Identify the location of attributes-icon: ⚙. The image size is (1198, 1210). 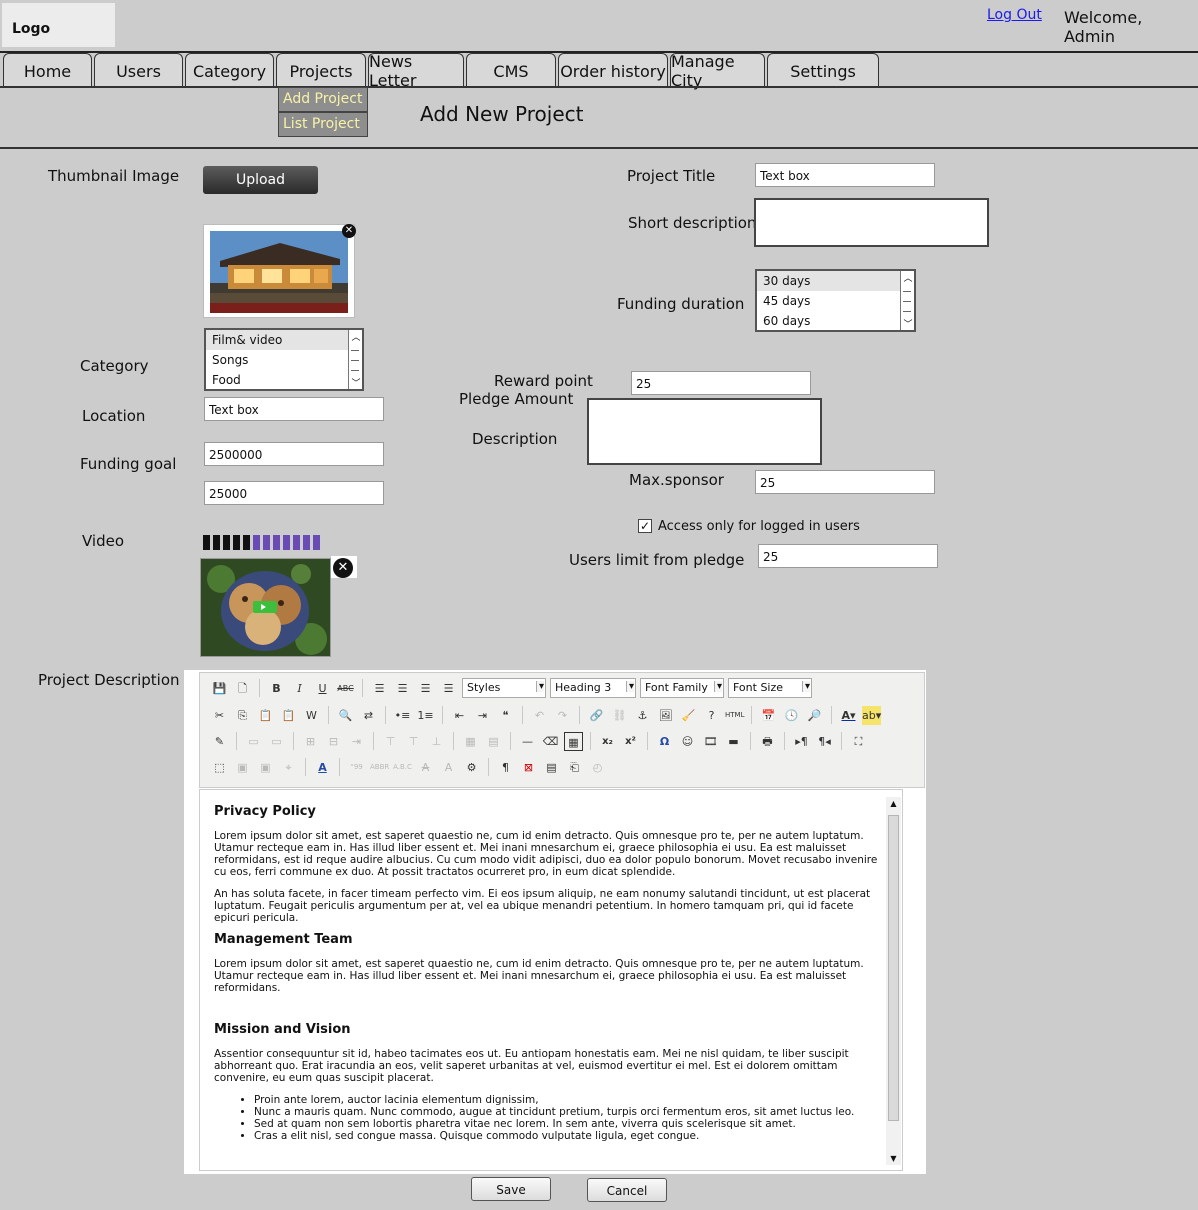
(471, 767).